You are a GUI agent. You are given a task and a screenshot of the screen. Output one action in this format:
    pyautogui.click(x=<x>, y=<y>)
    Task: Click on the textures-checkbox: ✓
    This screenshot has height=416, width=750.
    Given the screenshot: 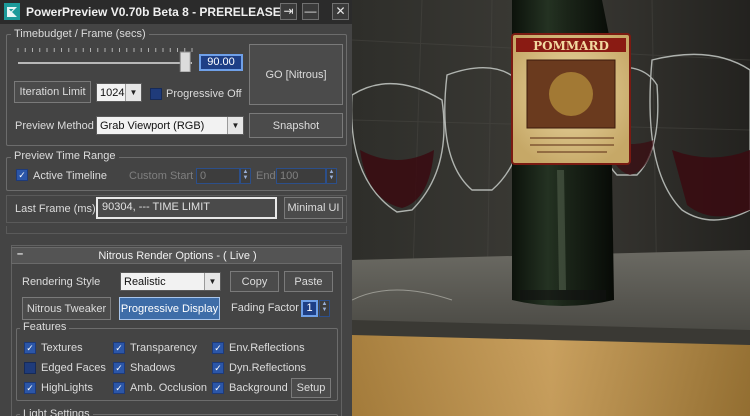 What is the action you would take?
    pyautogui.click(x=30, y=348)
    